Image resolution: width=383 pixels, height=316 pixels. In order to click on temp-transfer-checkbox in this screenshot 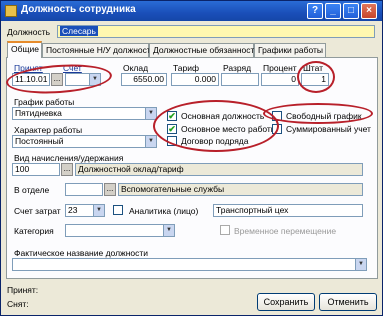, I will do `click(225, 230)`.